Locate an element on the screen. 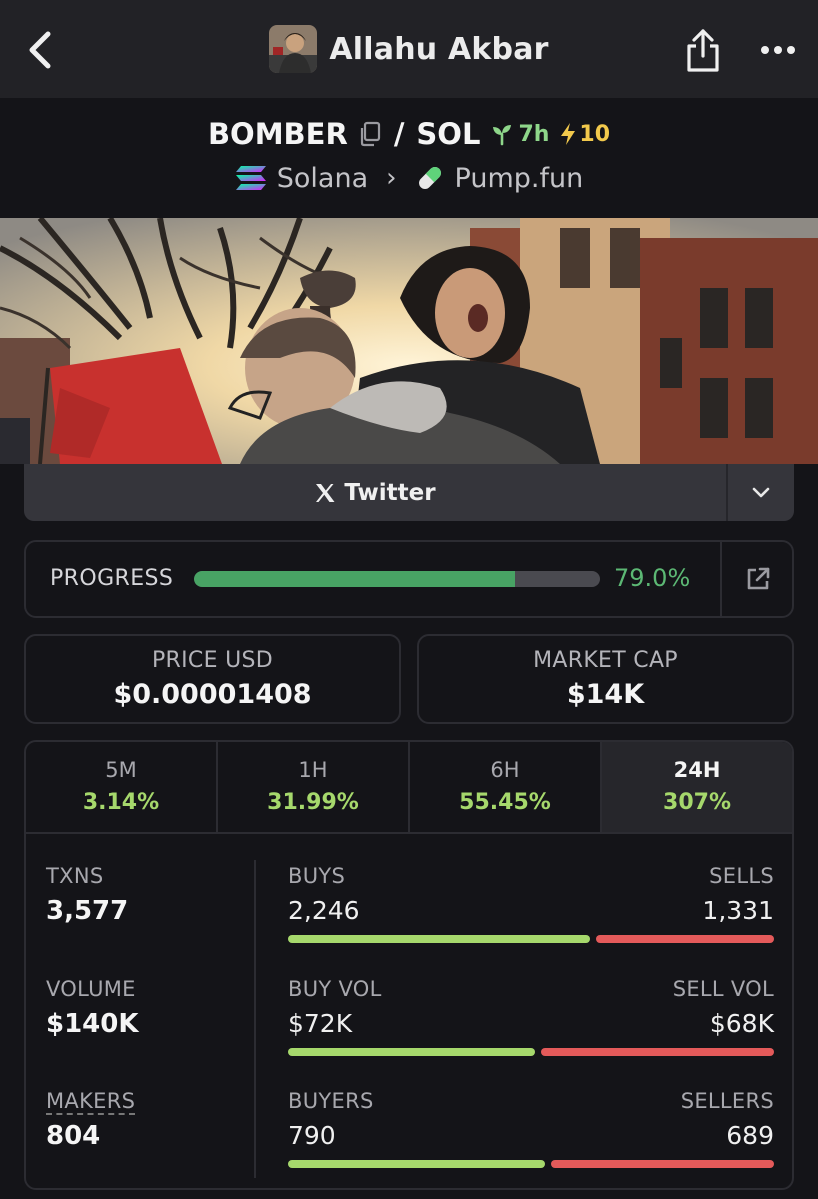 The width and height of the screenshot is (818, 1199). stats-divider is located at coordinates (255, 1019).